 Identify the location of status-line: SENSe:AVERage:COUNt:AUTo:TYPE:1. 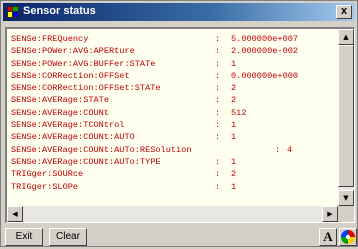
(173, 162).